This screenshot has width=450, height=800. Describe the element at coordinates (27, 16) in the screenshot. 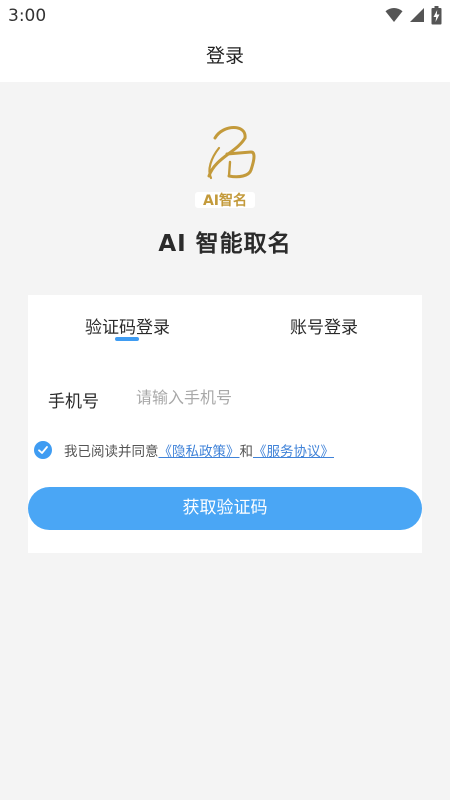

I see `status-time: 3:00` at that location.